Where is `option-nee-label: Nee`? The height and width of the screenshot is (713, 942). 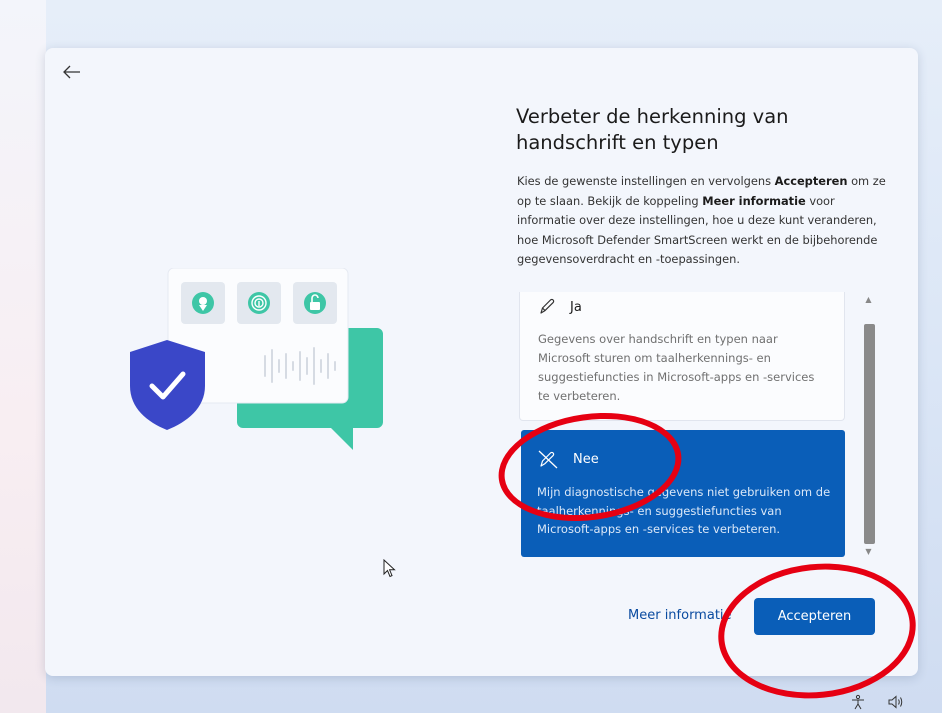 option-nee-label: Nee is located at coordinates (586, 459).